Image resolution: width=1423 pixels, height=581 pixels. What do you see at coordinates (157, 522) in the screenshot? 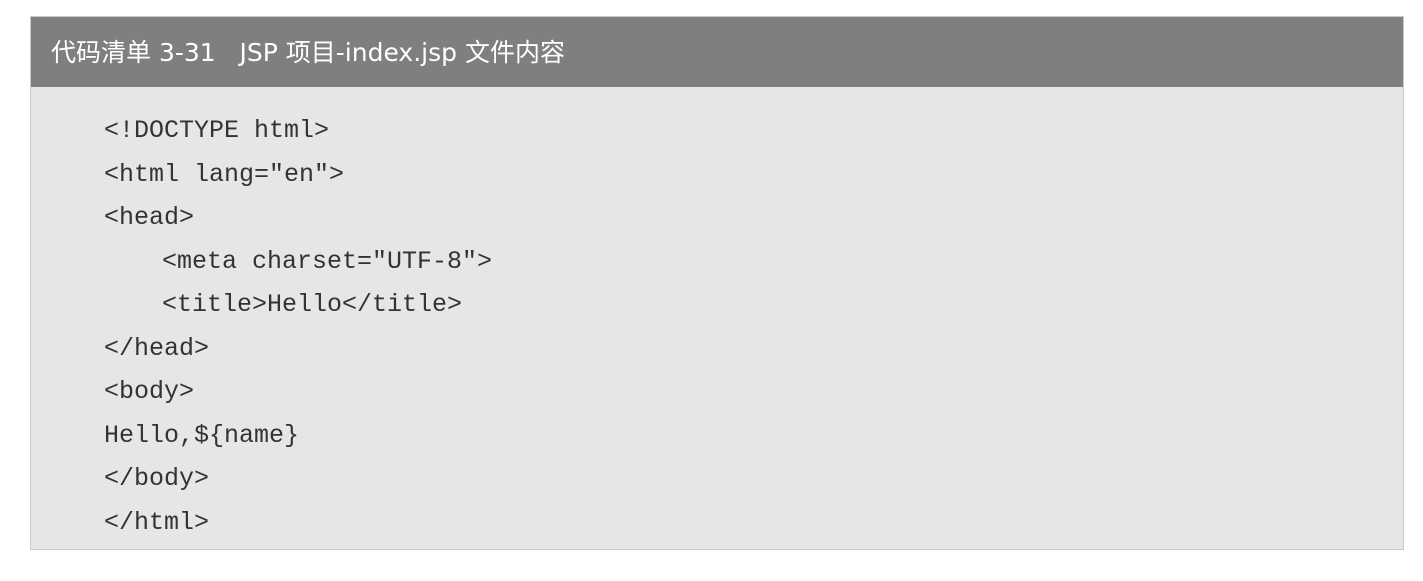
I see `code-line-html-close: </html>` at bounding box center [157, 522].